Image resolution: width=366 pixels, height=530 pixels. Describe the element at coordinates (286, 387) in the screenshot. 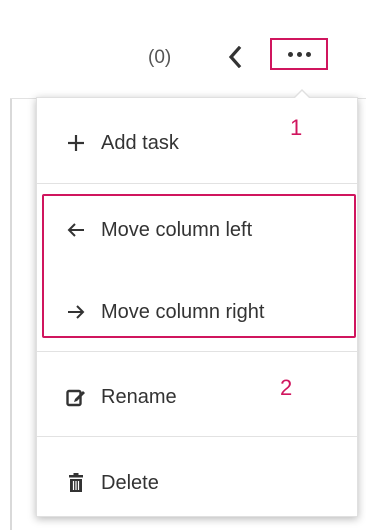

I see `callout-number-2: 2` at that location.